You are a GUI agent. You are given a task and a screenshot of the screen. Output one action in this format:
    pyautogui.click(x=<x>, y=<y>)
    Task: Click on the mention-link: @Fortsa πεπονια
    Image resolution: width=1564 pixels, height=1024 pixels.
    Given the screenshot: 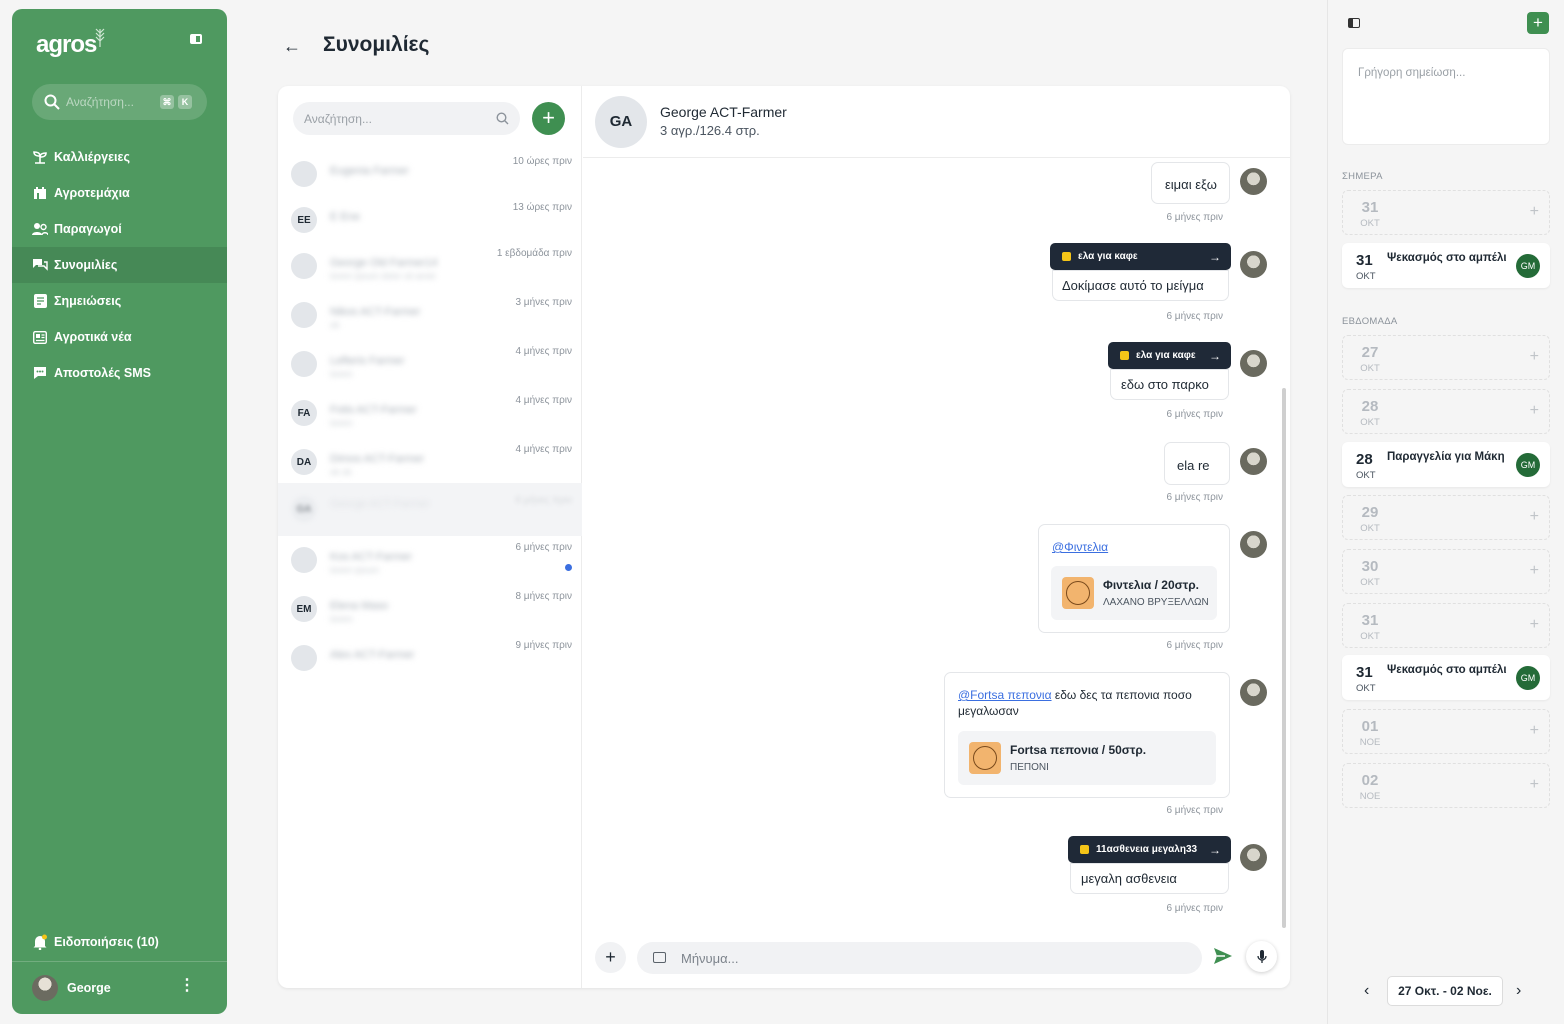 What is the action you would take?
    pyautogui.click(x=1005, y=695)
    